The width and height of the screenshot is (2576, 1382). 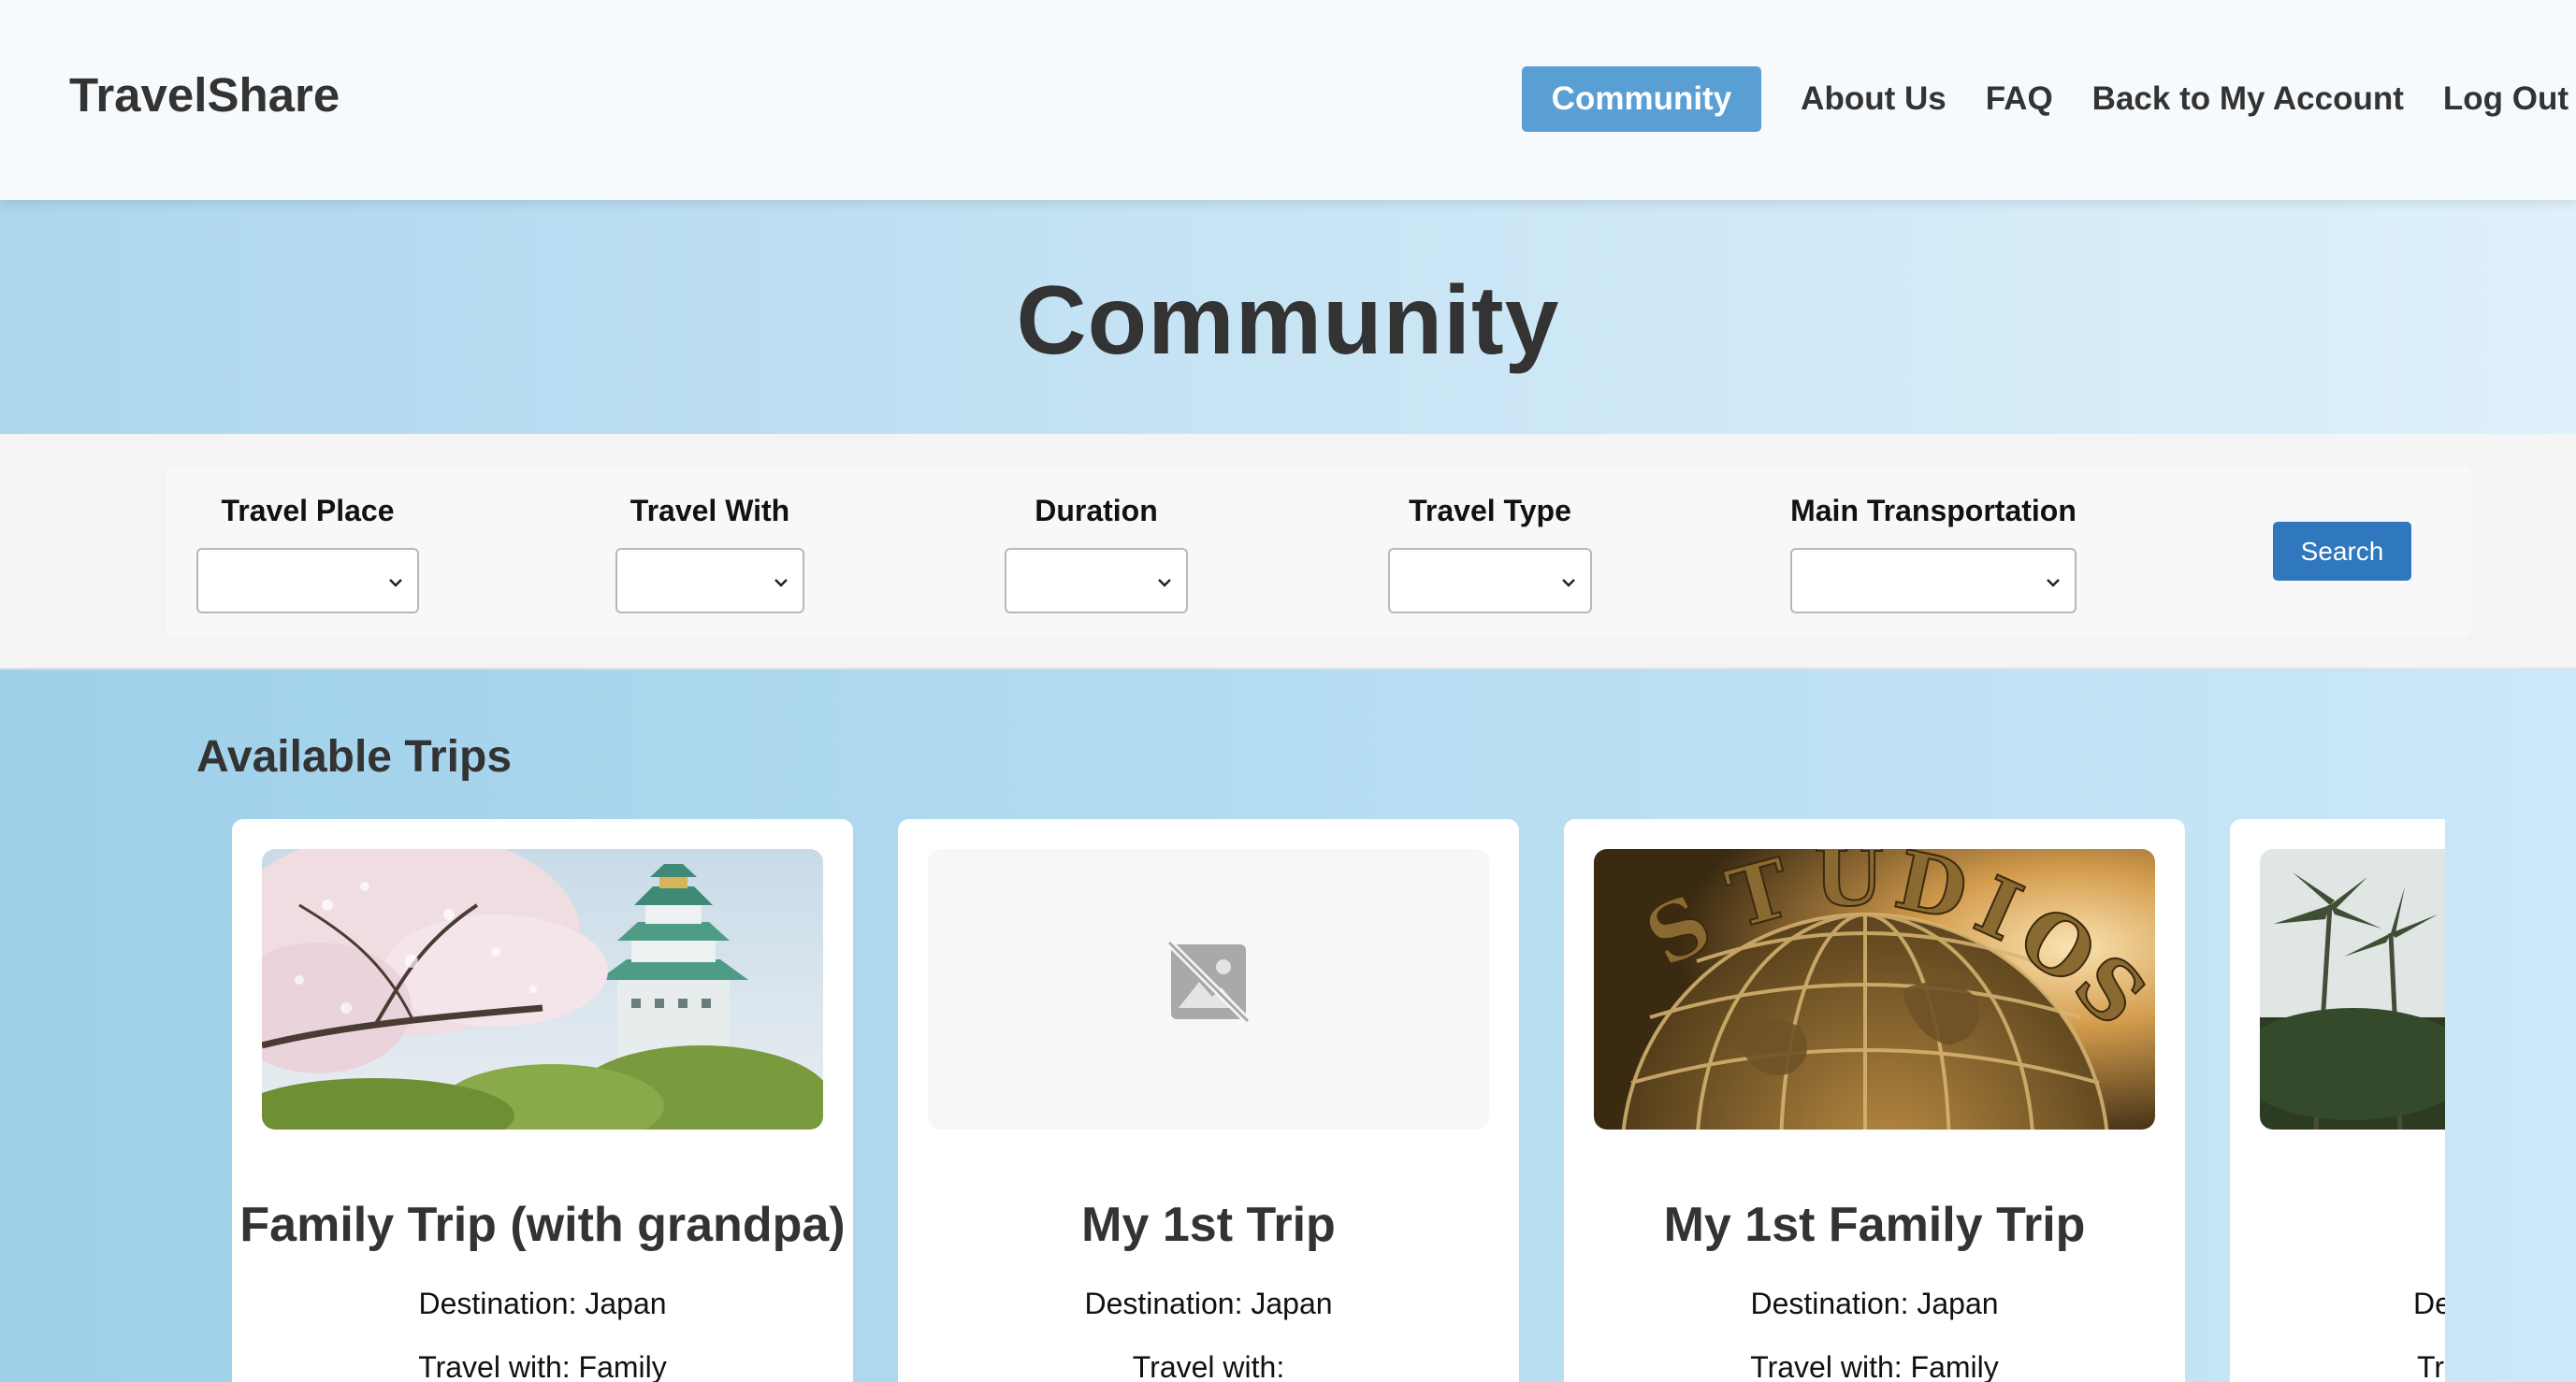 I want to click on search-button: Search, so click(x=2342, y=551).